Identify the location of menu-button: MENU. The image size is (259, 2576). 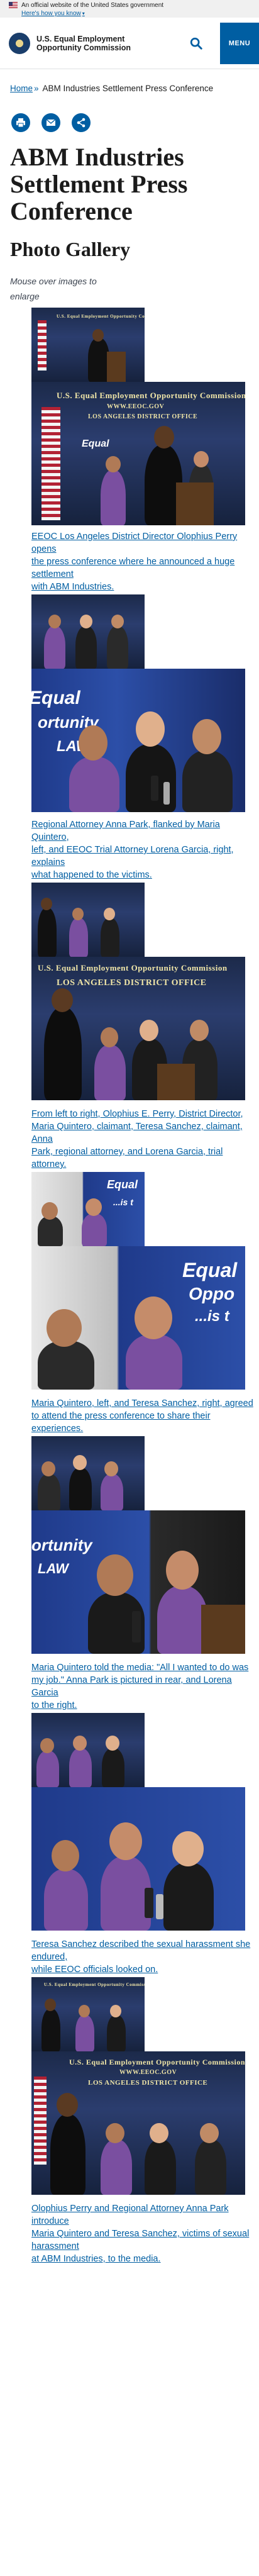
(240, 43).